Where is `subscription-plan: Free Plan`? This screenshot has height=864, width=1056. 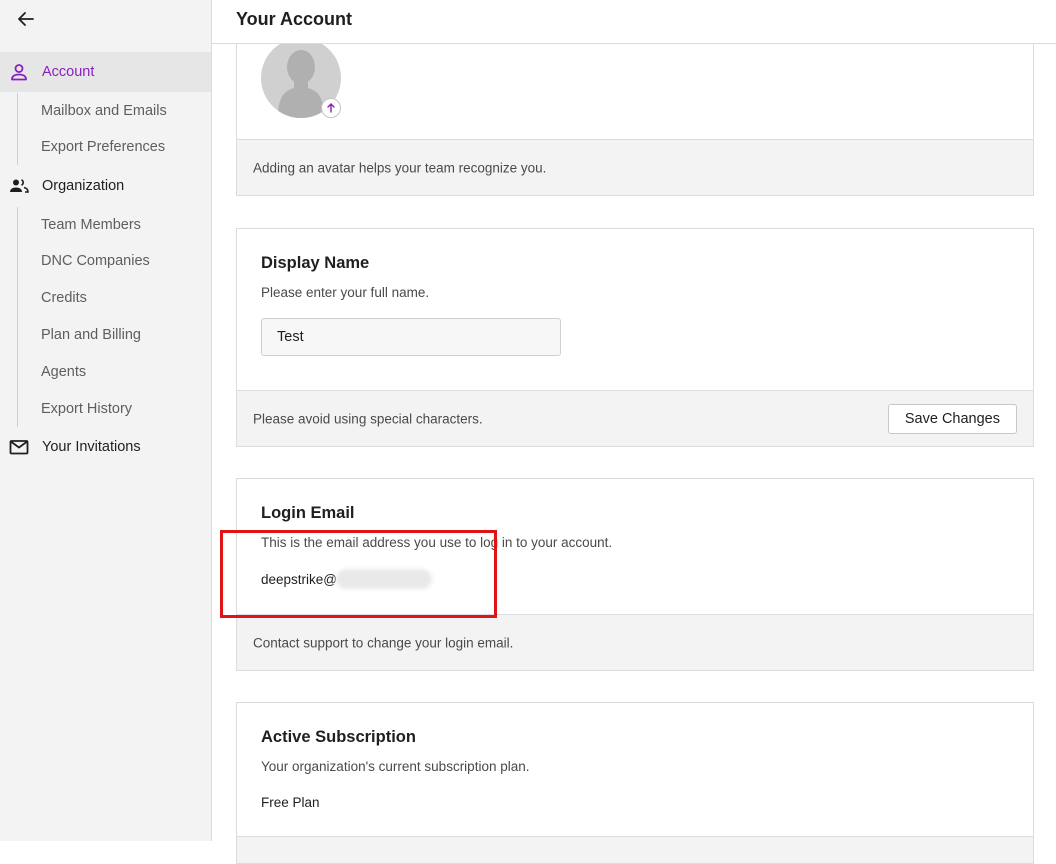 subscription-plan: Free Plan is located at coordinates (290, 802).